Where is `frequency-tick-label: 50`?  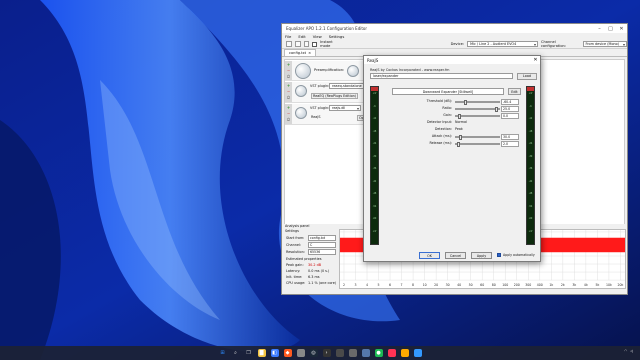
frequency-tick-label: 50 is located at coordinates (471, 285).